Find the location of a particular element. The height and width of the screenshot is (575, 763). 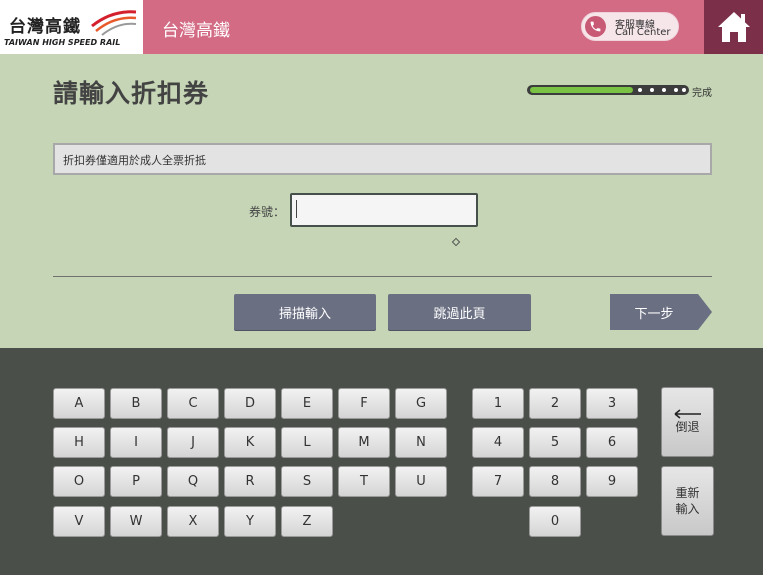

next-step-label: 下一步 is located at coordinates (654, 314).